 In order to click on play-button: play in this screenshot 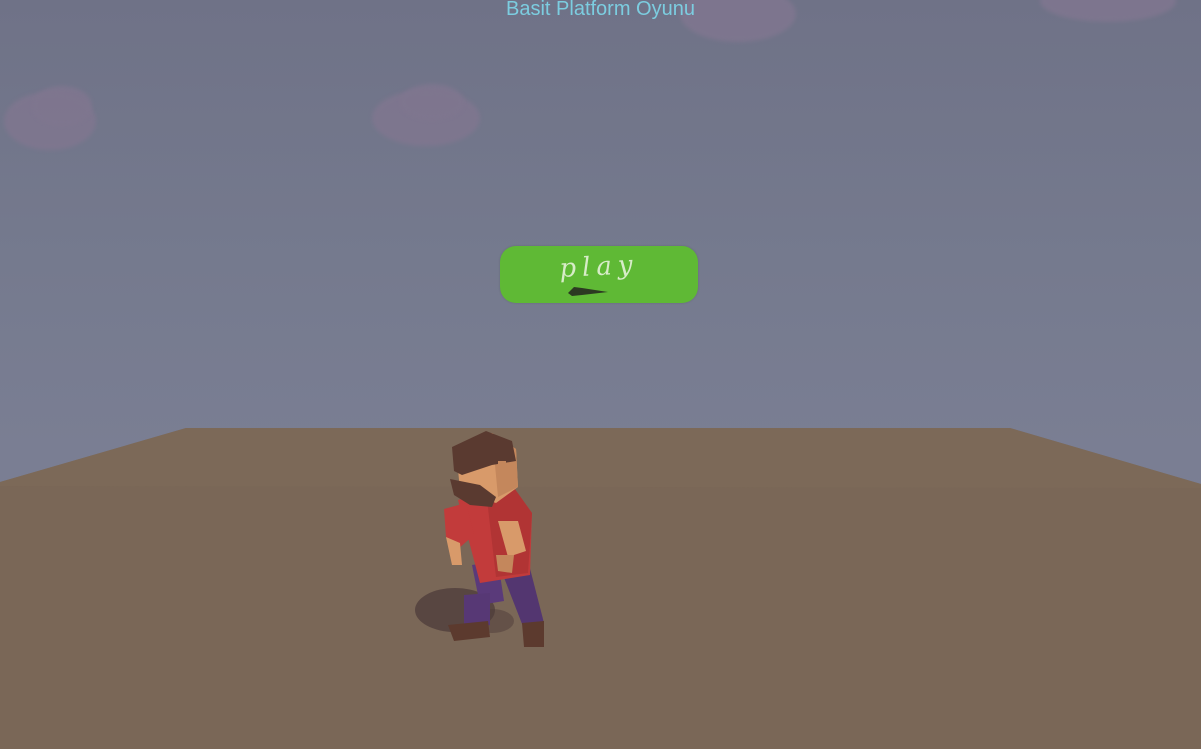, I will do `click(599, 274)`.